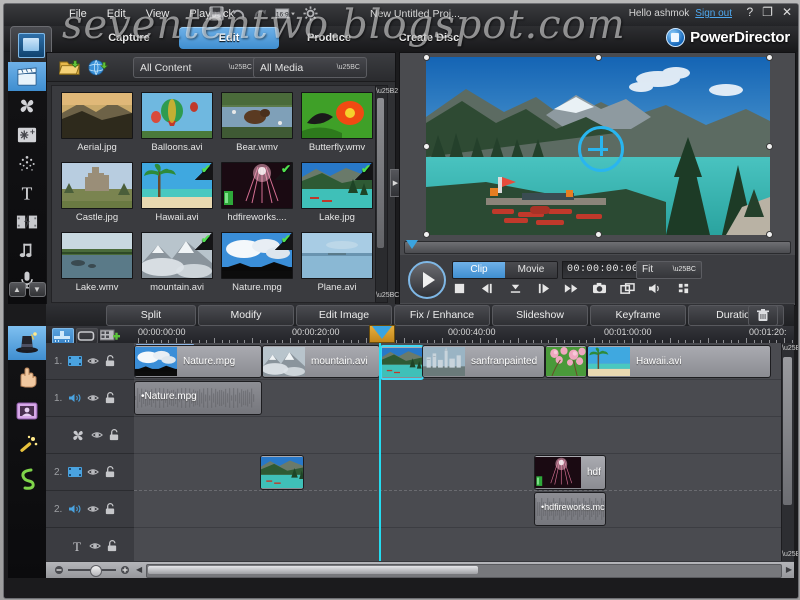  I want to click on resize-handle-br, so click(769, 234).